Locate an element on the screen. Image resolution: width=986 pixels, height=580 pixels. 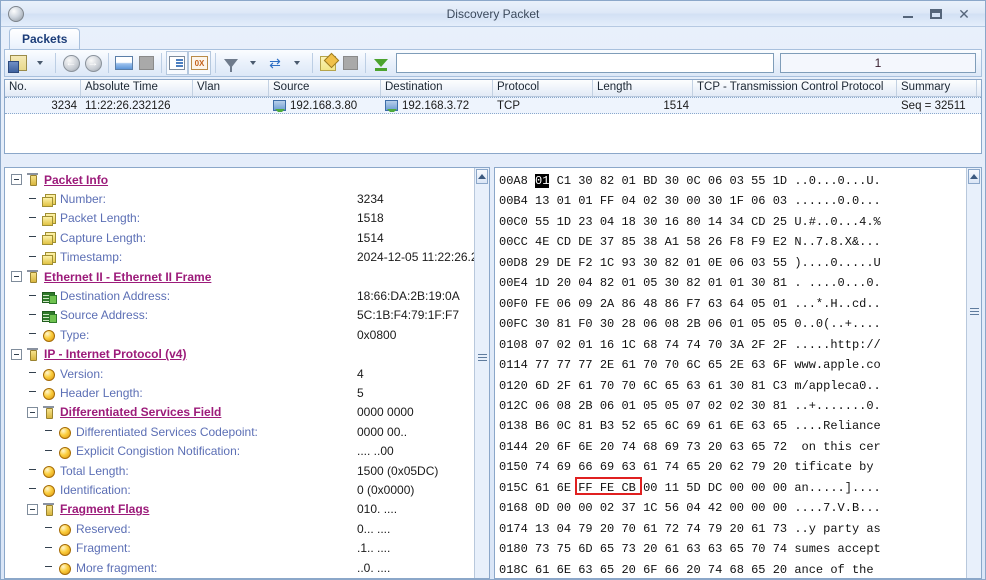
hex-byte: 11 is located at coordinates (672, 488).